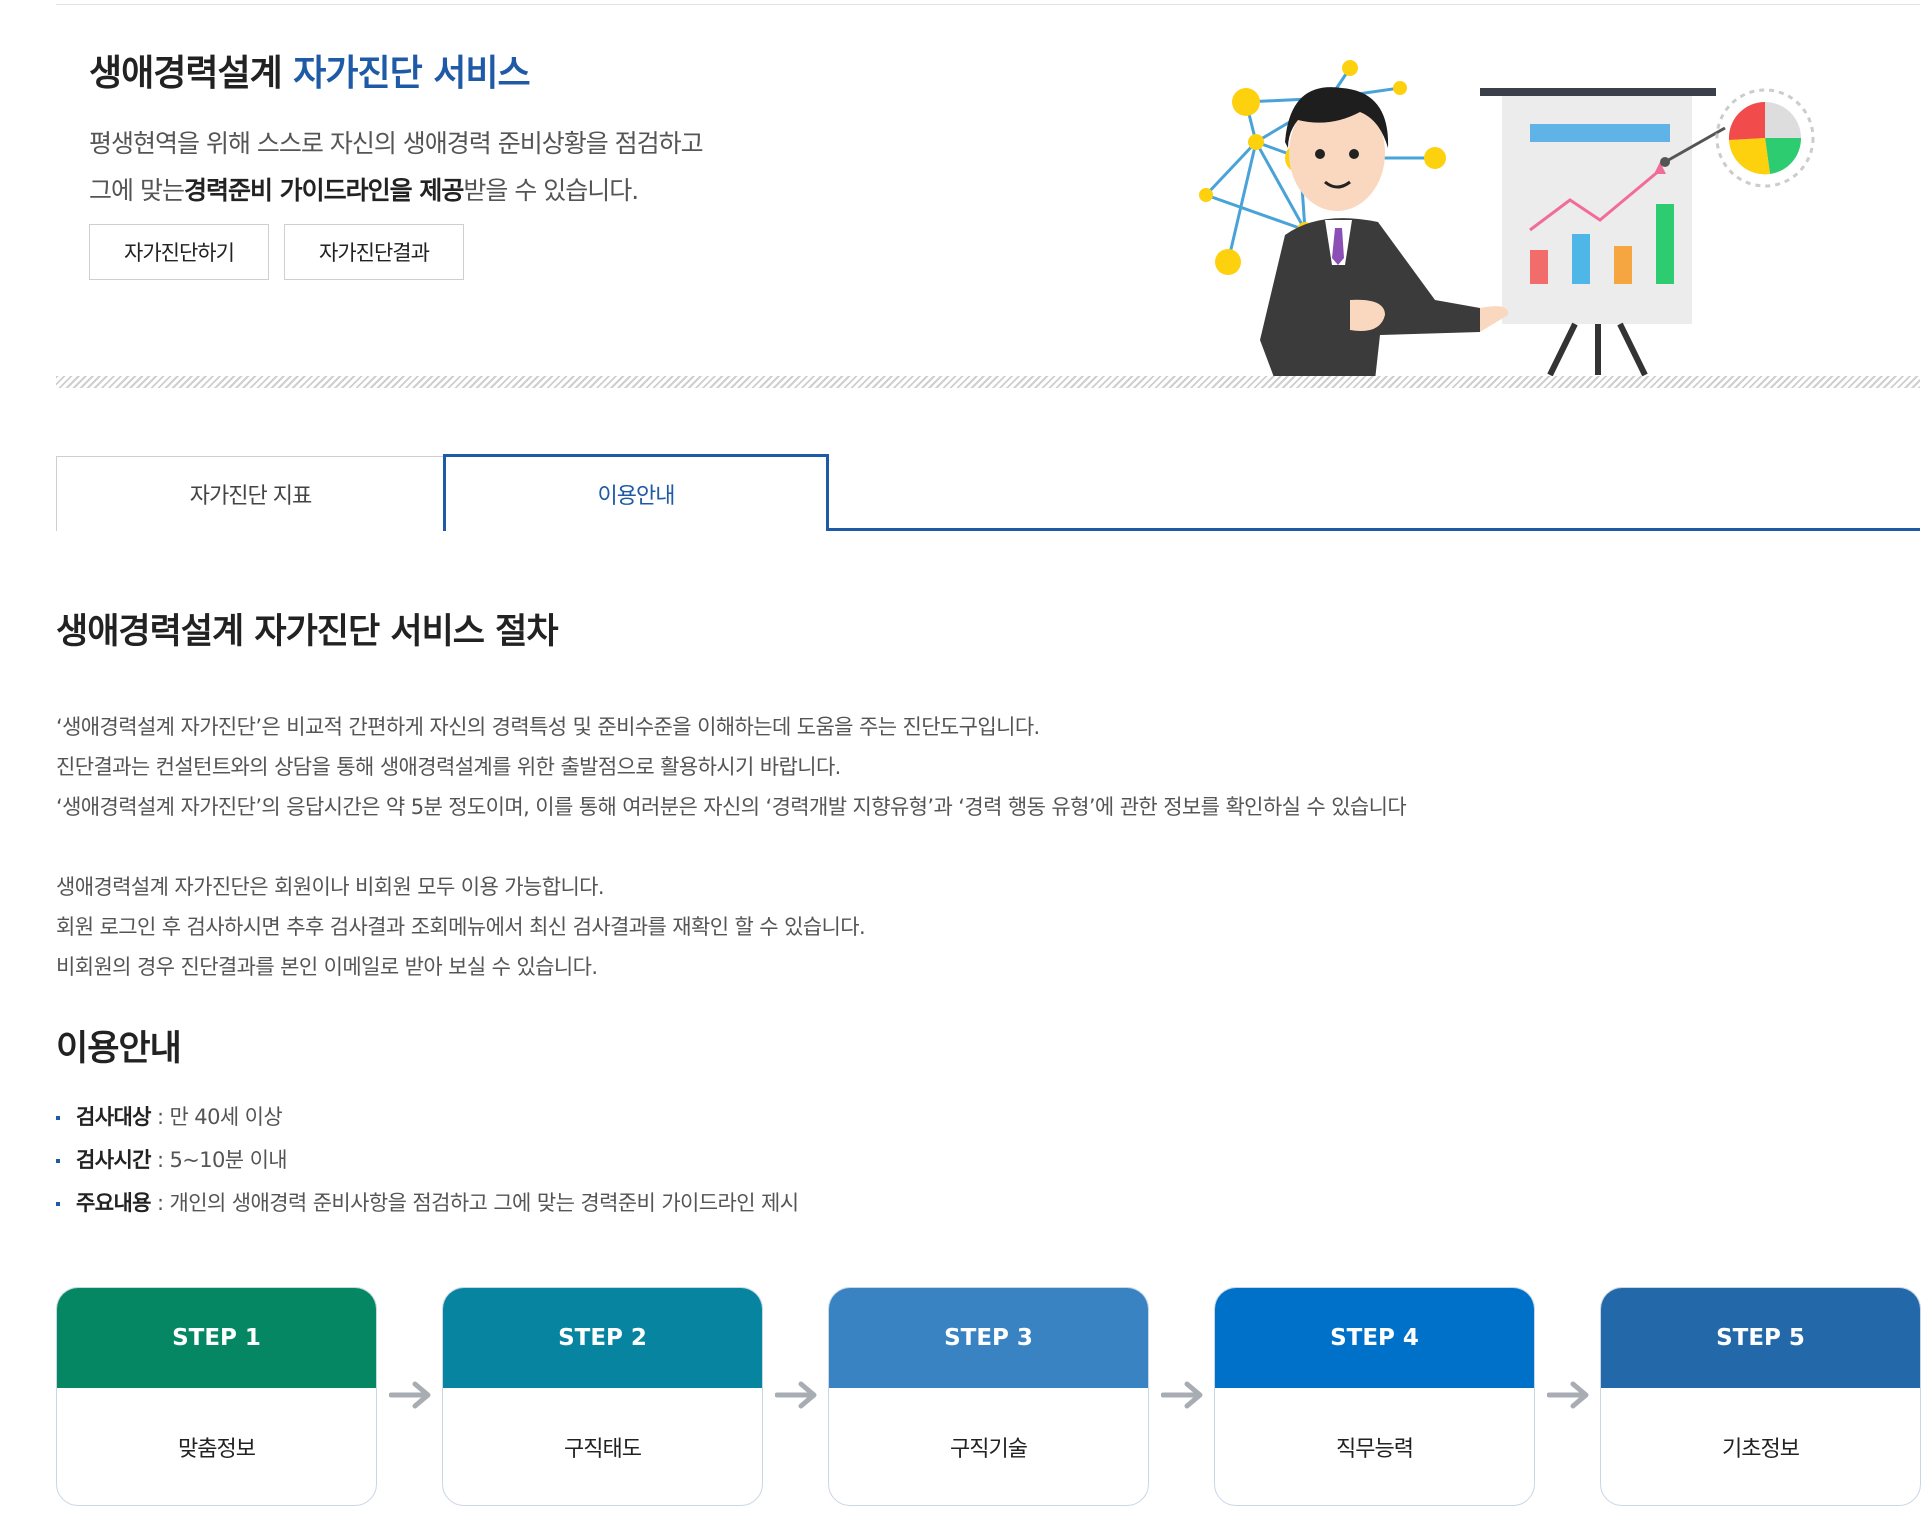 This screenshot has width=1924, height=1539. Describe the element at coordinates (551, 190) in the screenshot. I see `hero-desc-line2-c: 받을 수 있습니다.` at that location.